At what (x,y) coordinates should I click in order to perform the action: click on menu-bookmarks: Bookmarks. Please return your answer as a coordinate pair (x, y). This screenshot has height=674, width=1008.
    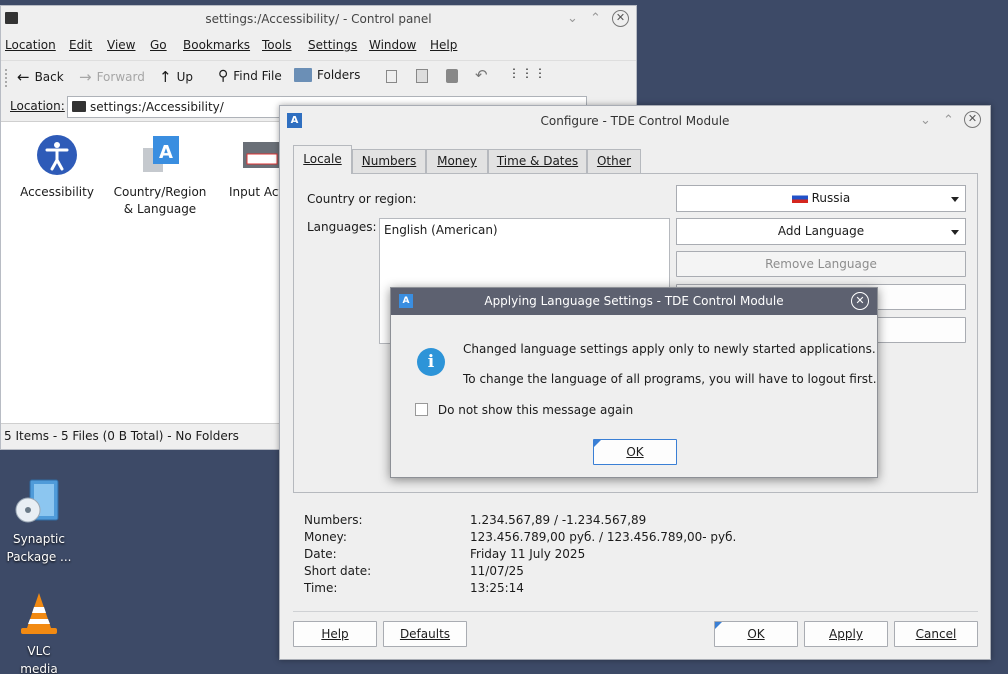
    Looking at the image, I should click on (216, 45).